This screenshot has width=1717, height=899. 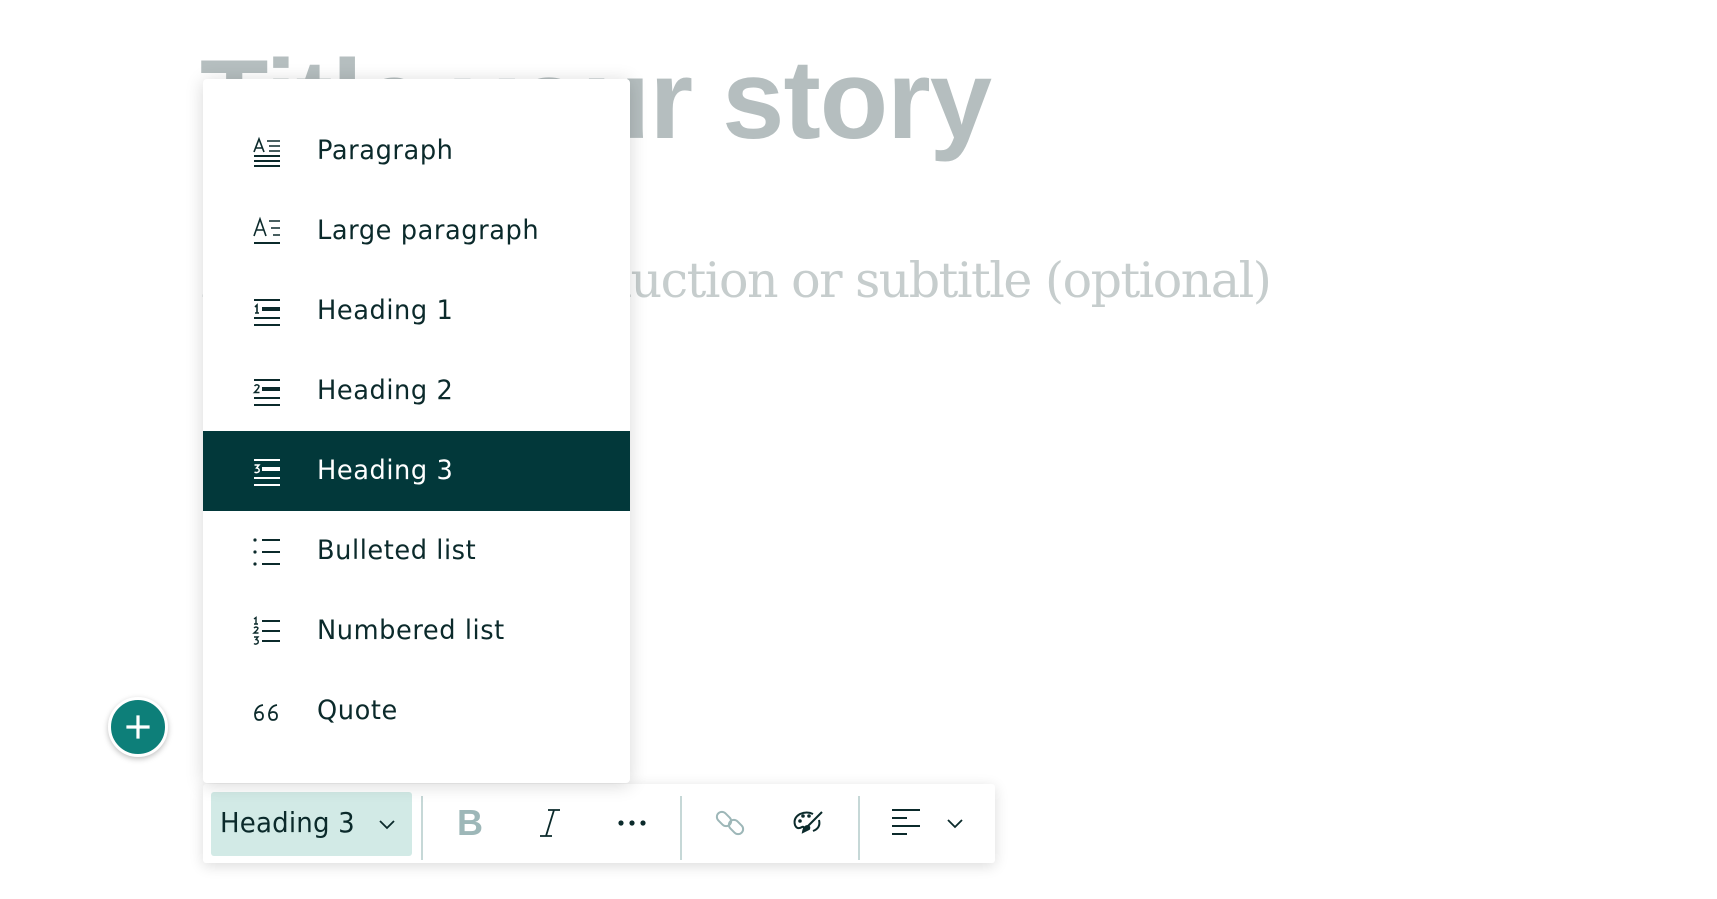 I want to click on bold-button: B, so click(x=470, y=823).